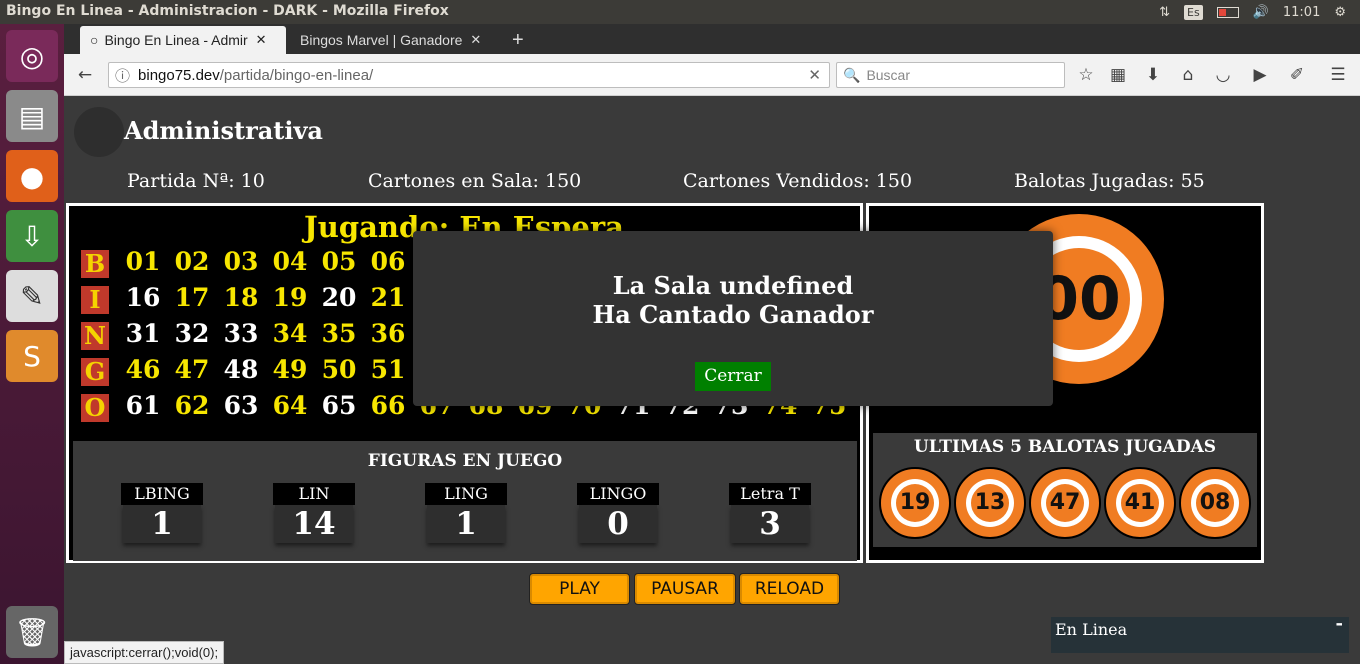 The height and width of the screenshot is (664, 1360). What do you see at coordinates (518, 40) in the screenshot?
I see `new-tab-button: +` at bounding box center [518, 40].